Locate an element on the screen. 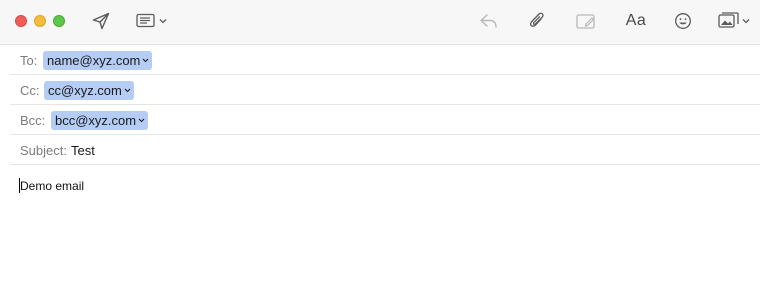 The image size is (760, 284). send-icon is located at coordinates (101, 21).